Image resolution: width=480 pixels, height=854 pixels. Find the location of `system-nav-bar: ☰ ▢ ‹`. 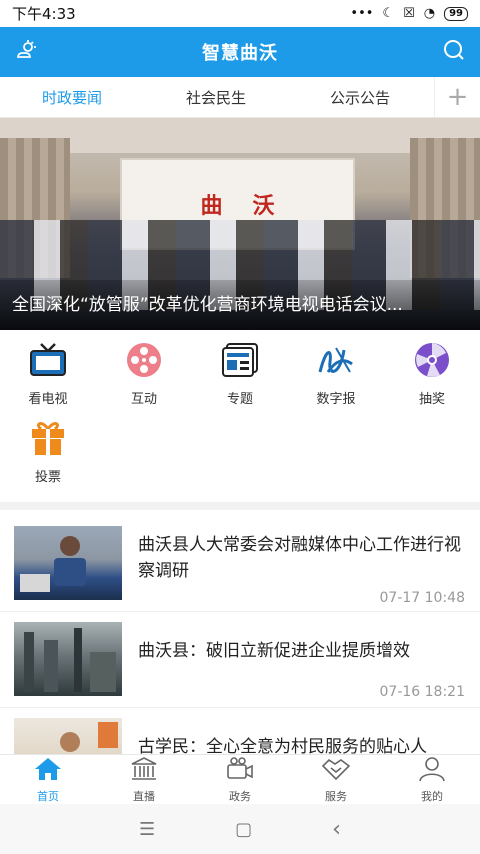

system-nav-bar: ☰ ▢ ‹ is located at coordinates (240, 829).